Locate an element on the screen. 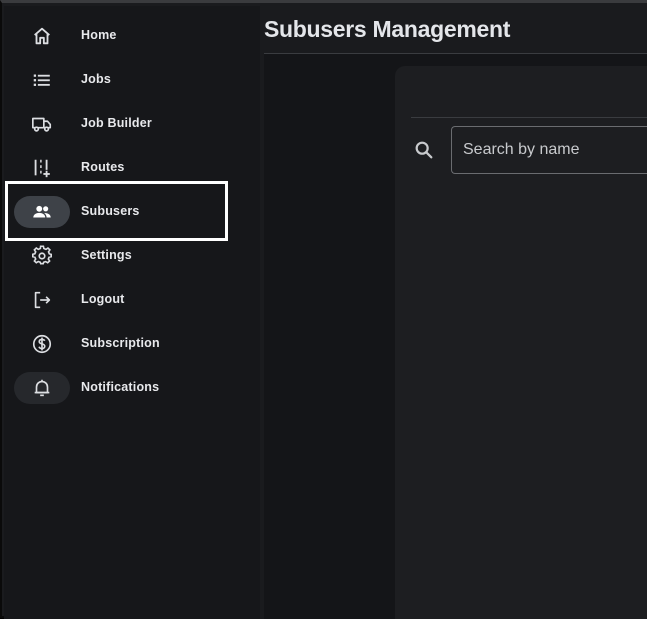 Image resolution: width=647 pixels, height=619 pixels. selection-highlight is located at coordinates (116, 211).